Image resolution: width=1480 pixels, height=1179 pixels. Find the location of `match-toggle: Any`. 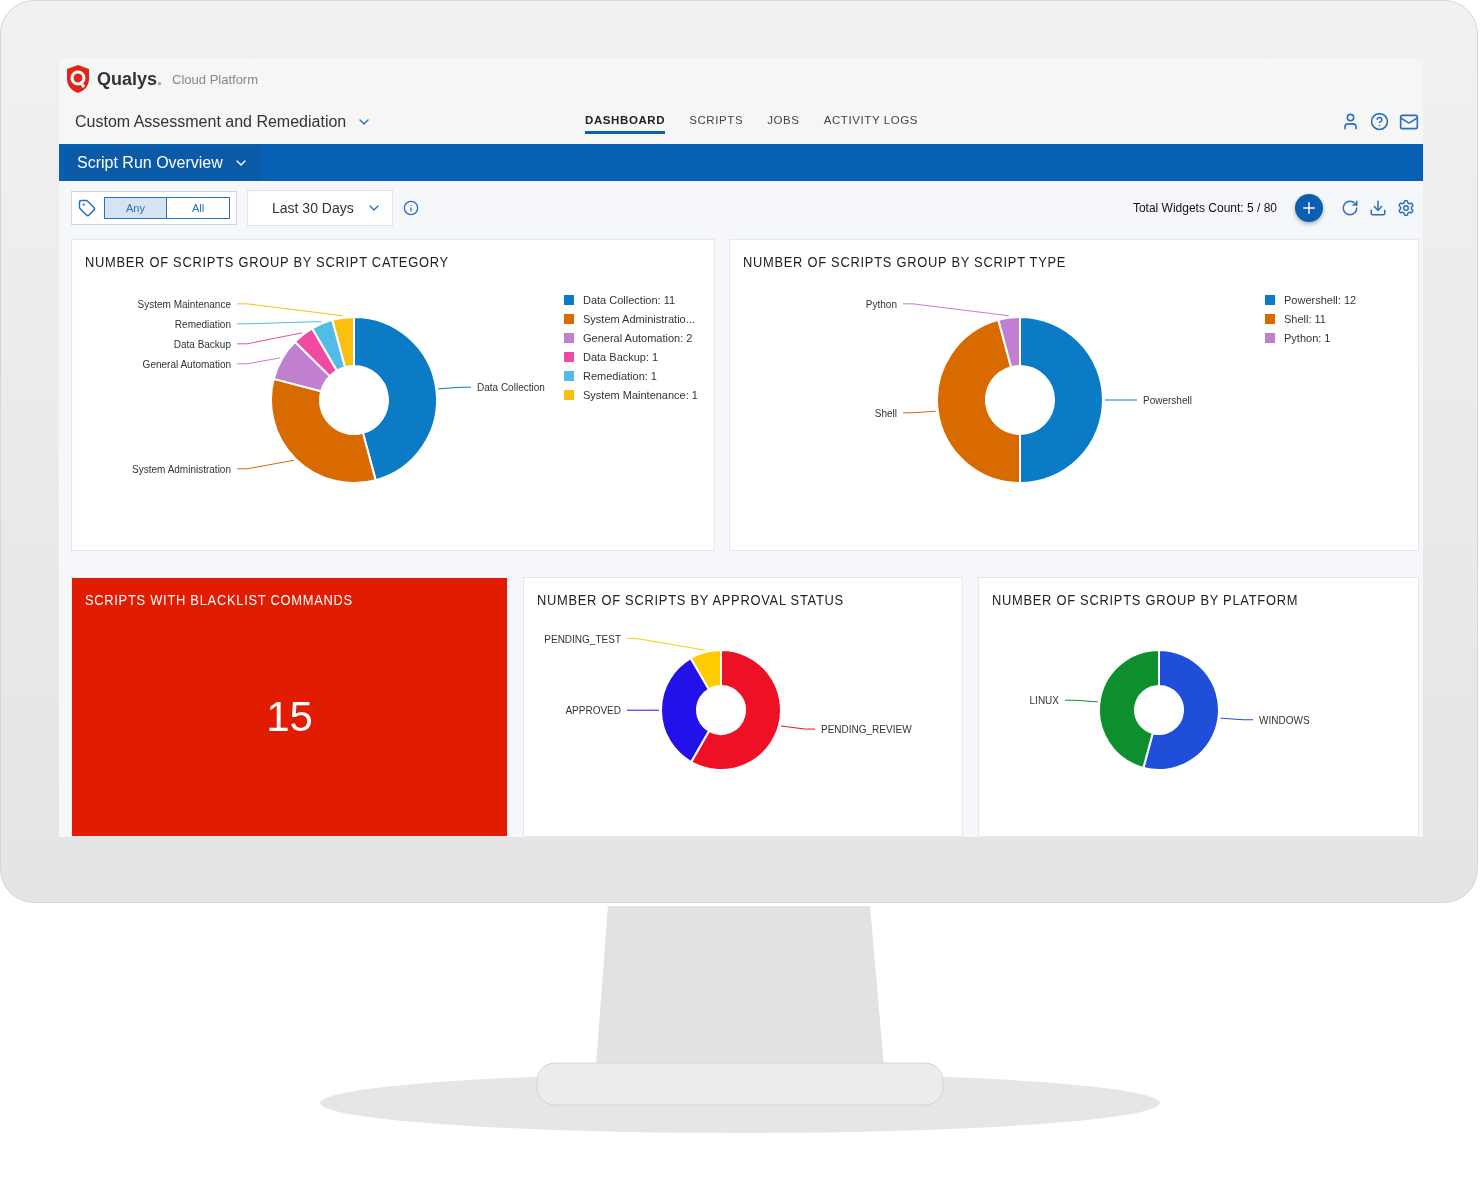

match-toggle: Any is located at coordinates (136, 208).